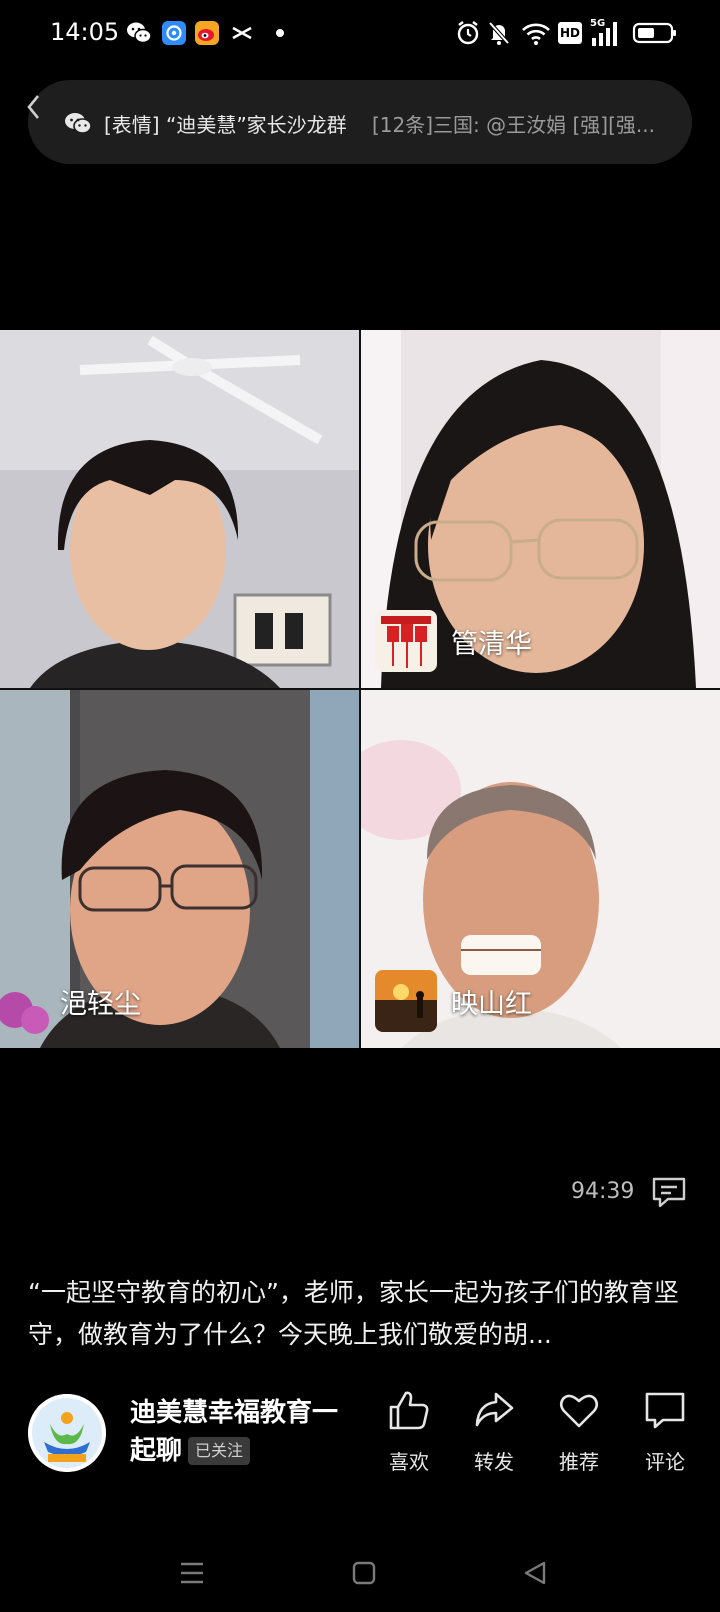  I want to click on share-label: 转发, so click(494, 1462).